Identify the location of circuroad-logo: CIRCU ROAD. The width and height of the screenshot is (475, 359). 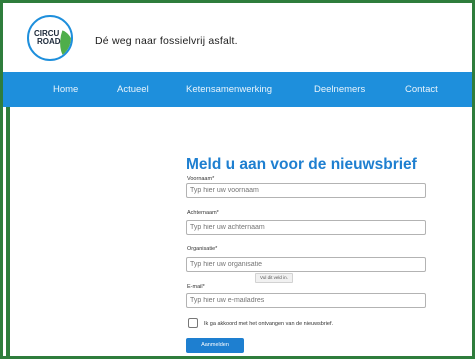
(50, 38).